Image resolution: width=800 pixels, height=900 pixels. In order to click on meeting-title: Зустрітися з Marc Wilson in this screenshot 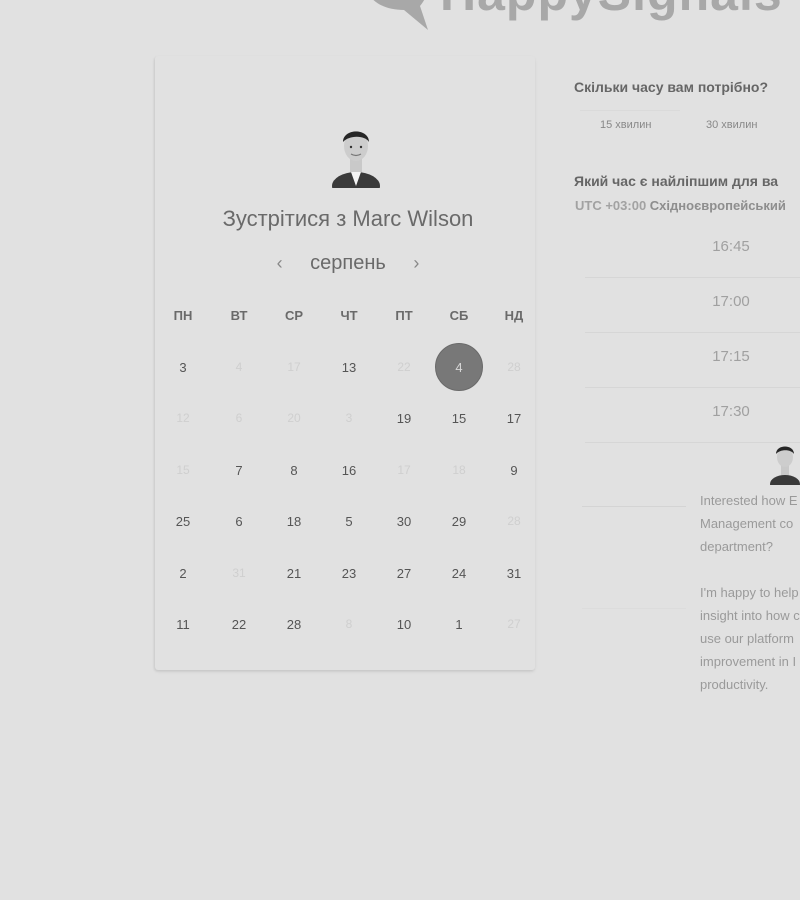, I will do `click(348, 219)`.